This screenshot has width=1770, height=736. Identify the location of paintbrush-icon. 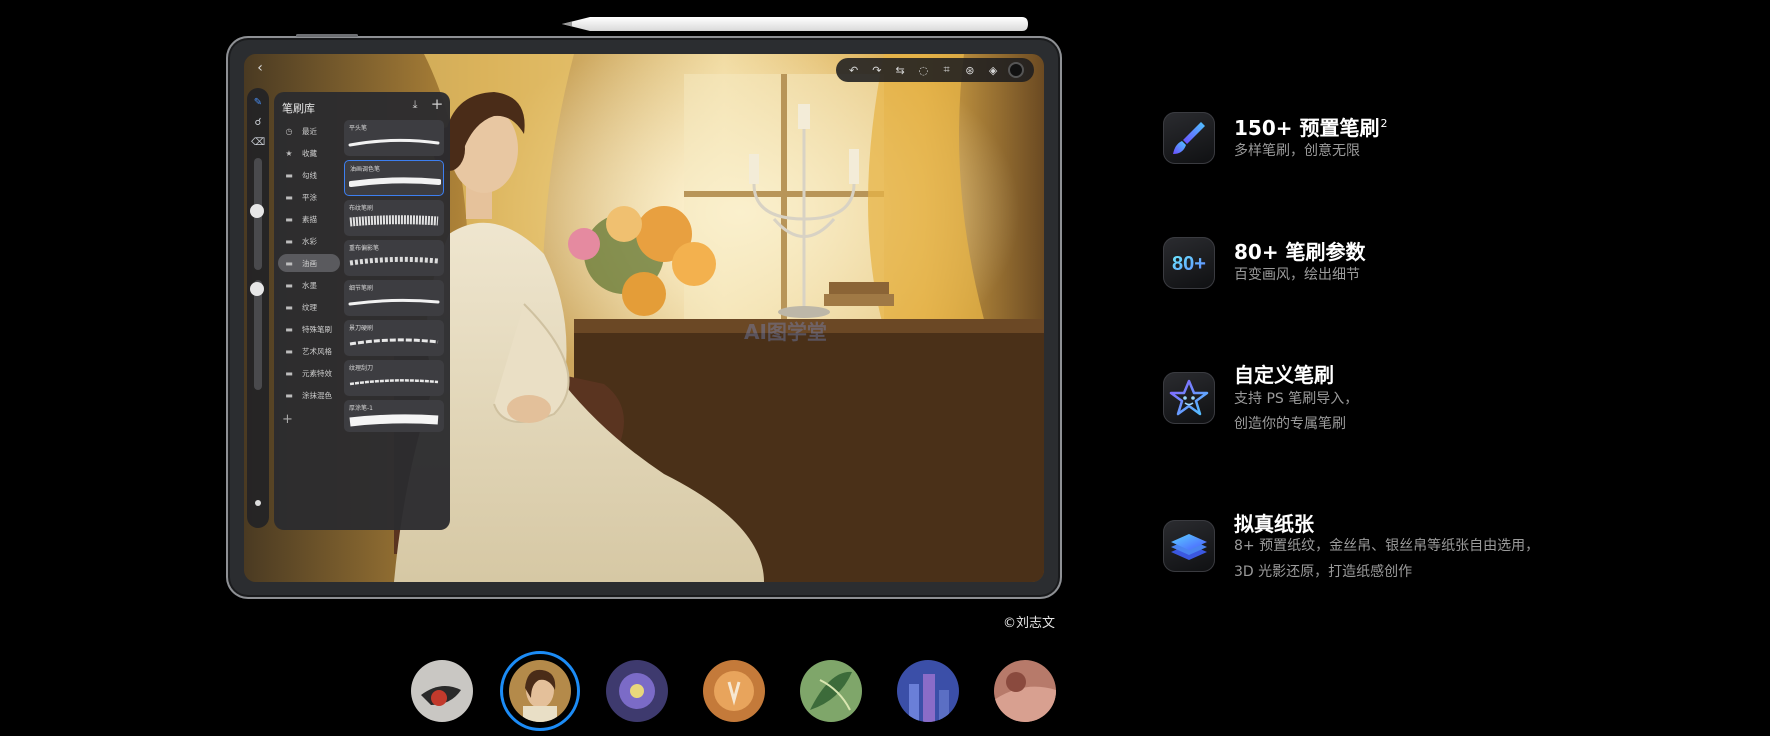
(1189, 138).